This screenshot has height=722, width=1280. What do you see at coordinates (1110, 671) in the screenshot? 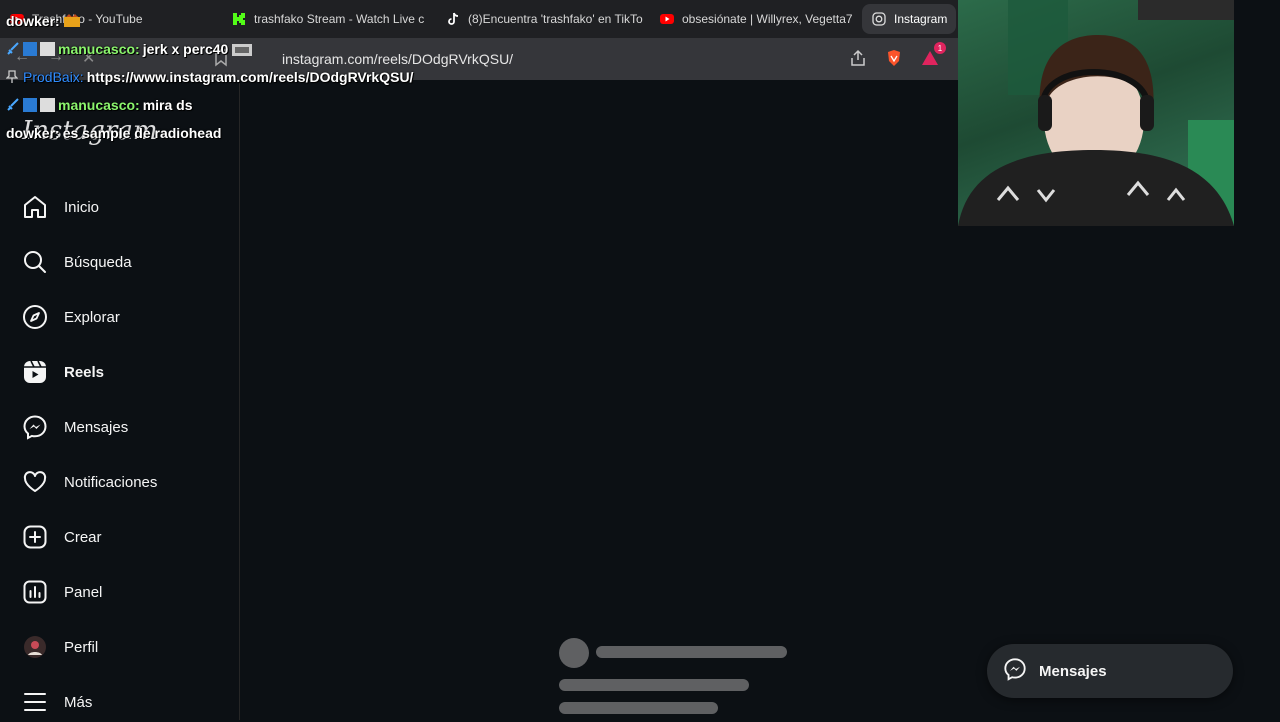
I see `messages-button: Mensajes` at bounding box center [1110, 671].